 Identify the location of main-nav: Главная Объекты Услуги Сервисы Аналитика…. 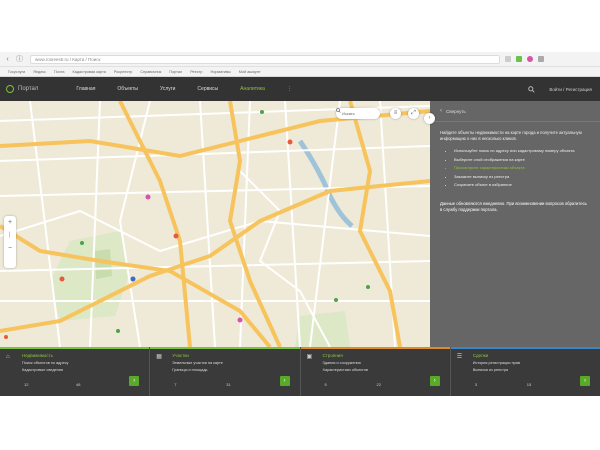
(195, 89).